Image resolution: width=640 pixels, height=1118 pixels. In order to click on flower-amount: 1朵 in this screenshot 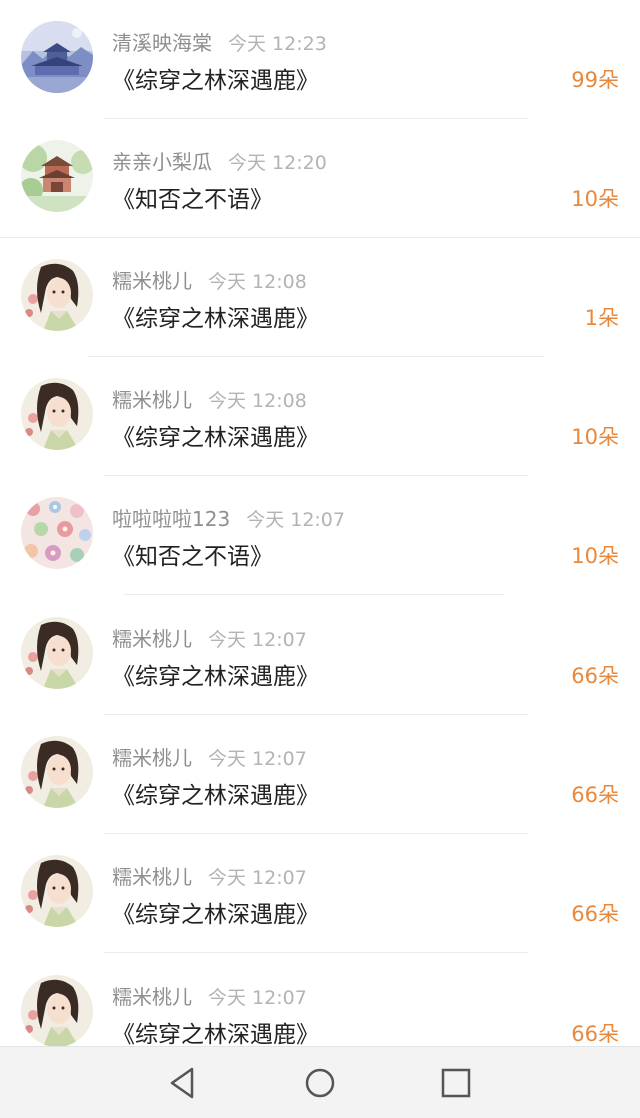, I will do `click(601, 318)`.